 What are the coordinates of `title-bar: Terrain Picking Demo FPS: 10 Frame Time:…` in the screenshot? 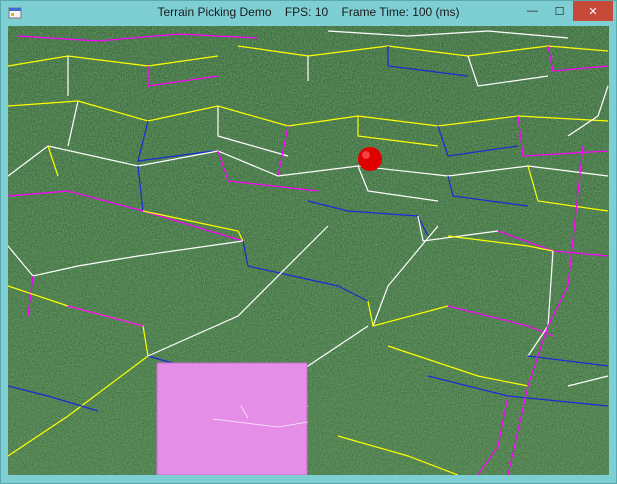 It's located at (308, 13).